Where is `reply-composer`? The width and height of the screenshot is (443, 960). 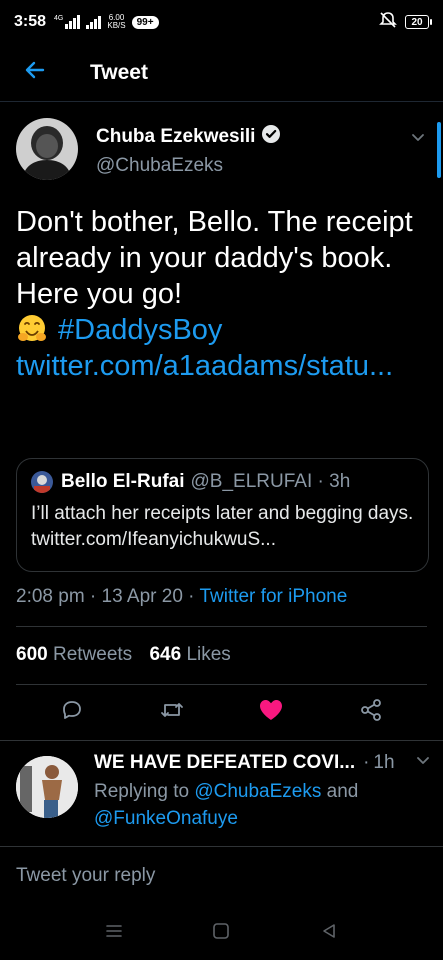
reply-composer is located at coordinates (221, 876).